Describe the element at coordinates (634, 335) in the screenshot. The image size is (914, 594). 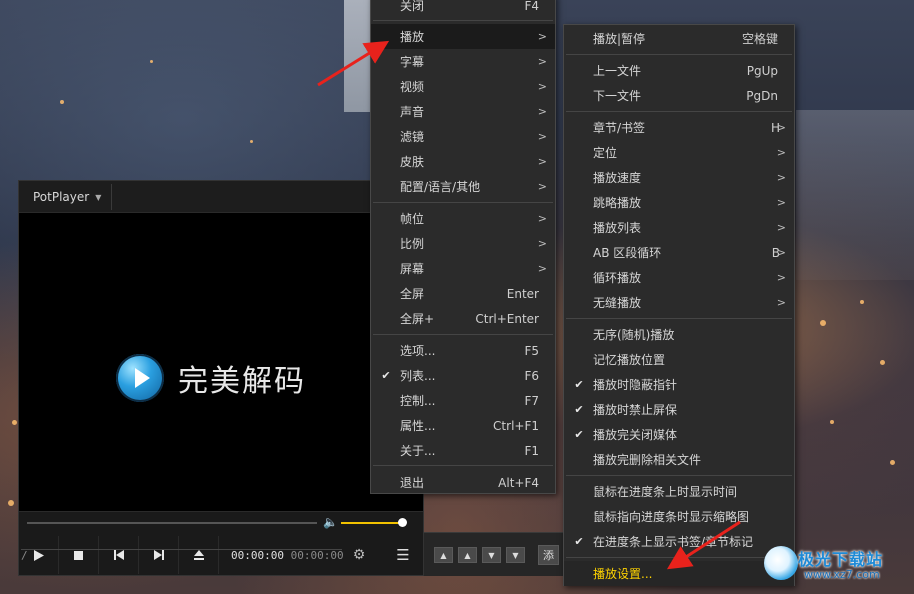
I see `play-submenu-item-label: 无序(随机)播放` at that location.